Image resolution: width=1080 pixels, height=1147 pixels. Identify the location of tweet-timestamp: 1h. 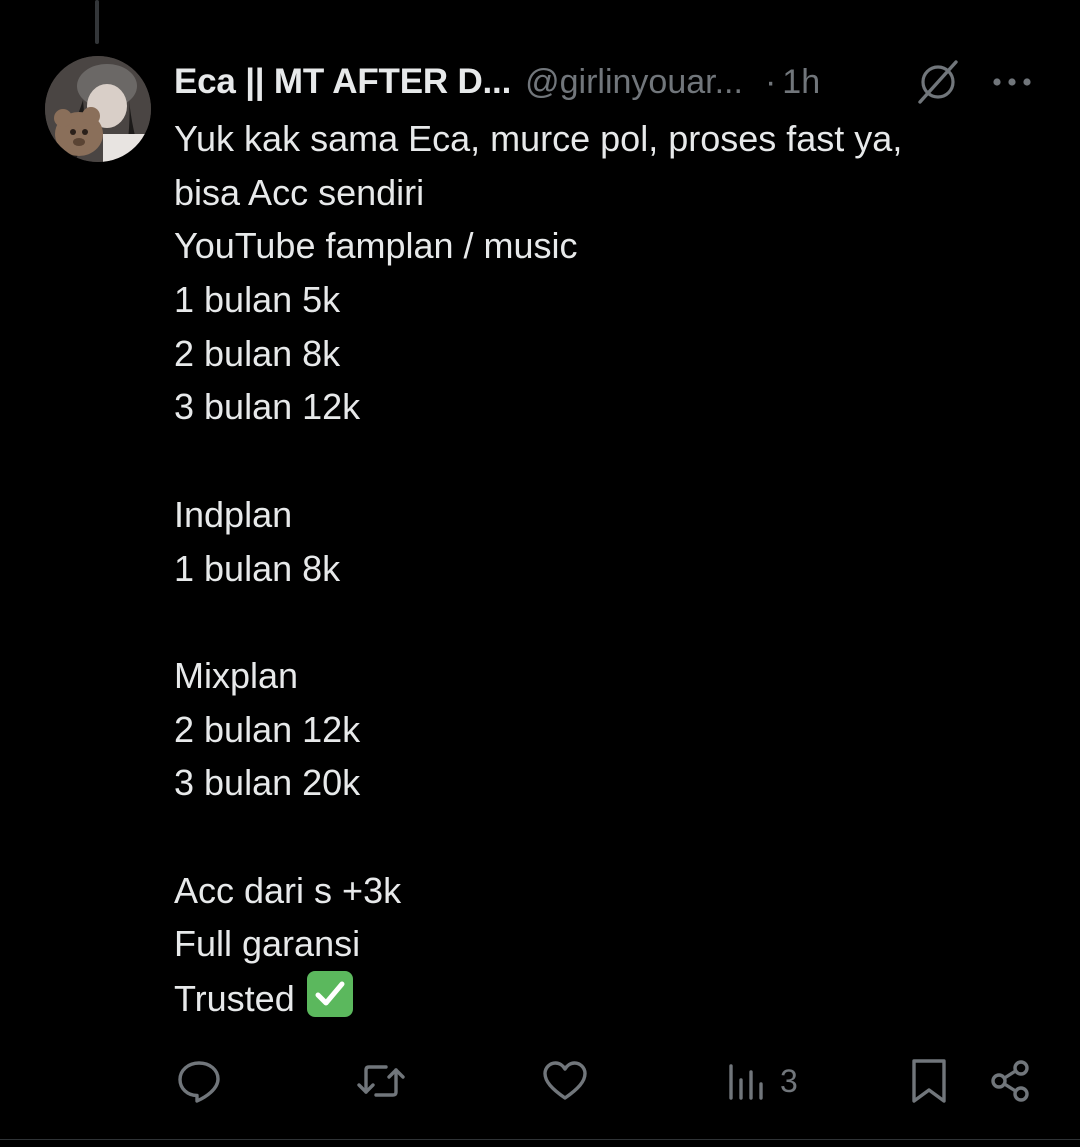
(801, 82).